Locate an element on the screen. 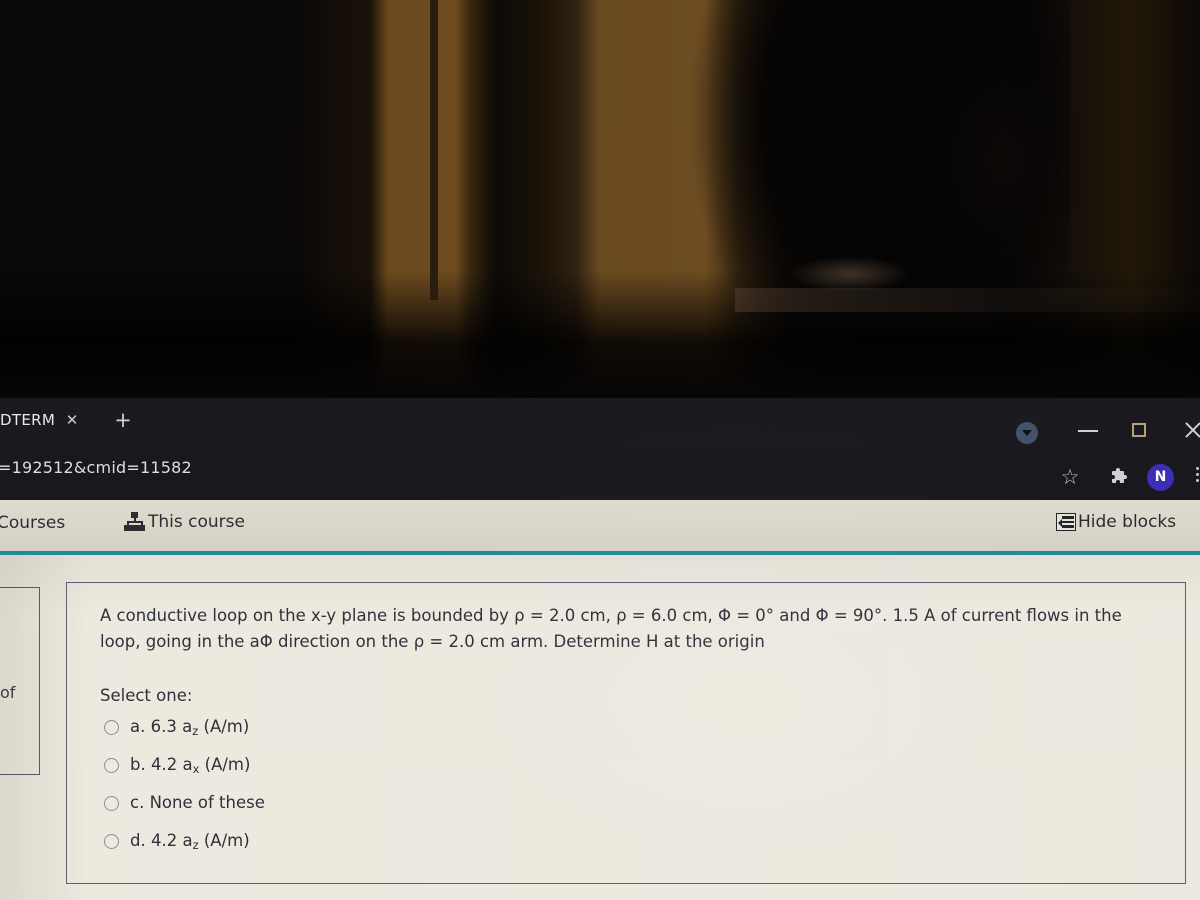  answer-value-c: None of these is located at coordinates (207, 802).